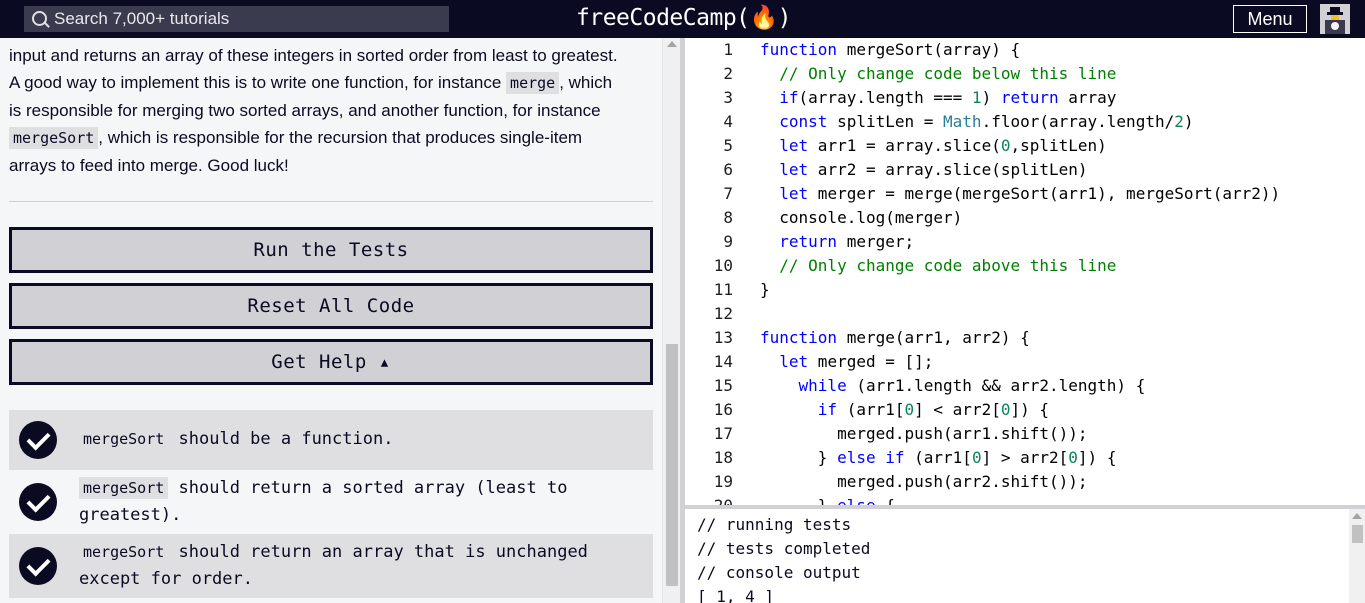  Describe the element at coordinates (827, 499) in the screenshot. I see `code-text: } else {` at that location.